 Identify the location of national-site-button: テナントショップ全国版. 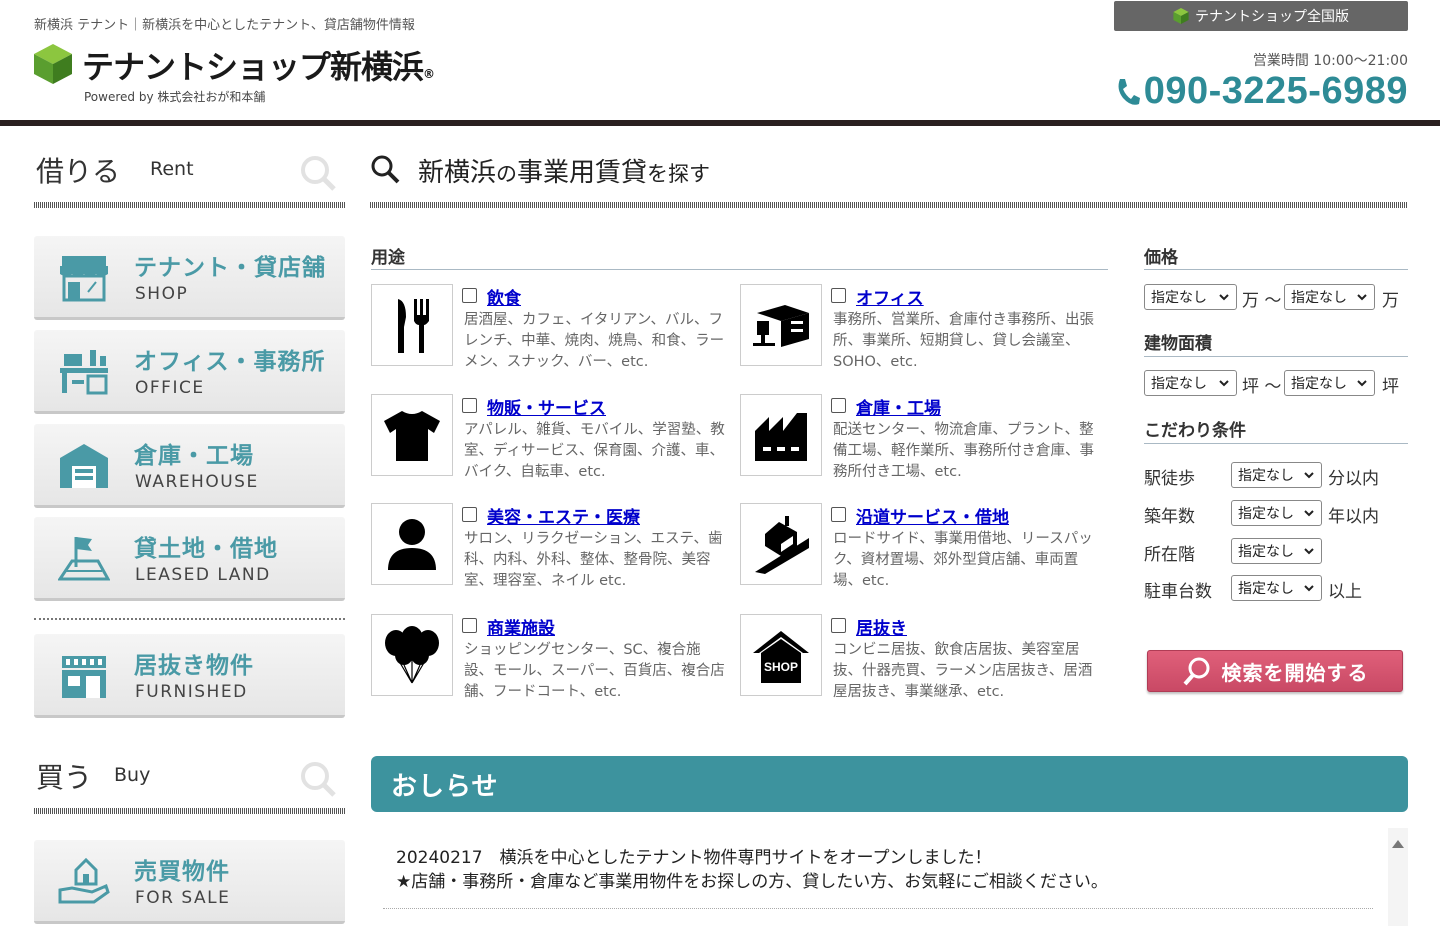
(1261, 16).